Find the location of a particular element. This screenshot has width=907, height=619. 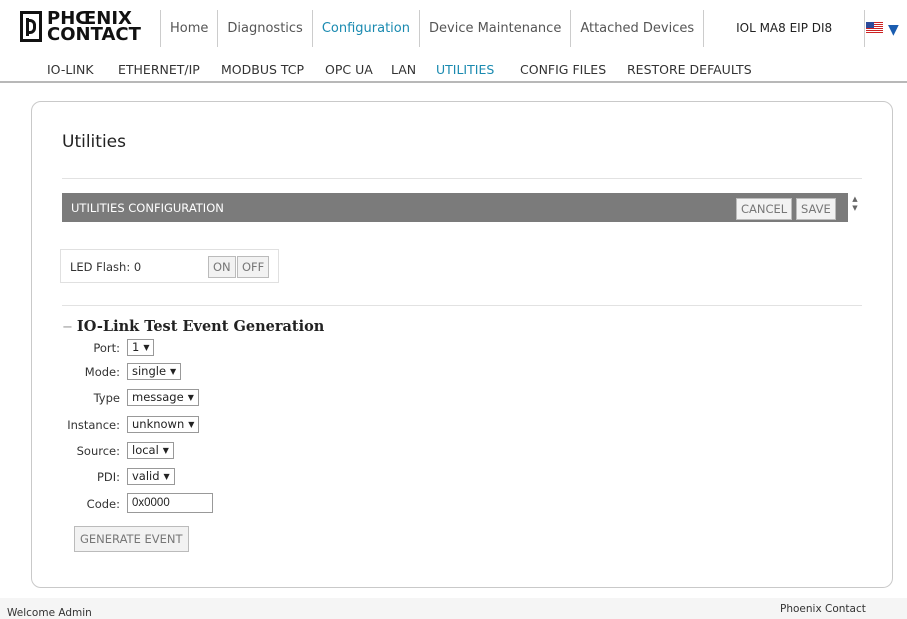

source-label: Source: is located at coordinates (98, 451).